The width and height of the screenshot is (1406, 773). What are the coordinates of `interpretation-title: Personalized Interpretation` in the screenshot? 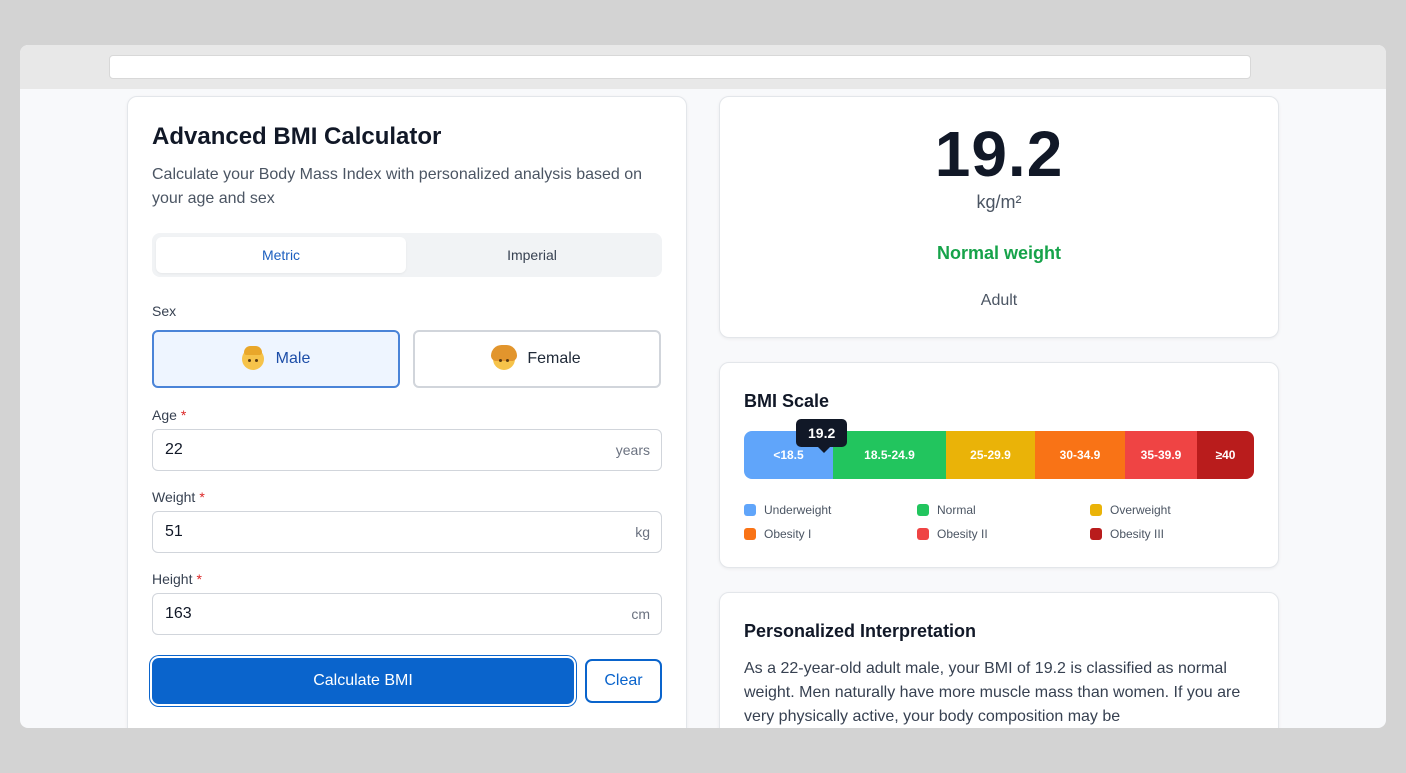 It's located at (860, 631).